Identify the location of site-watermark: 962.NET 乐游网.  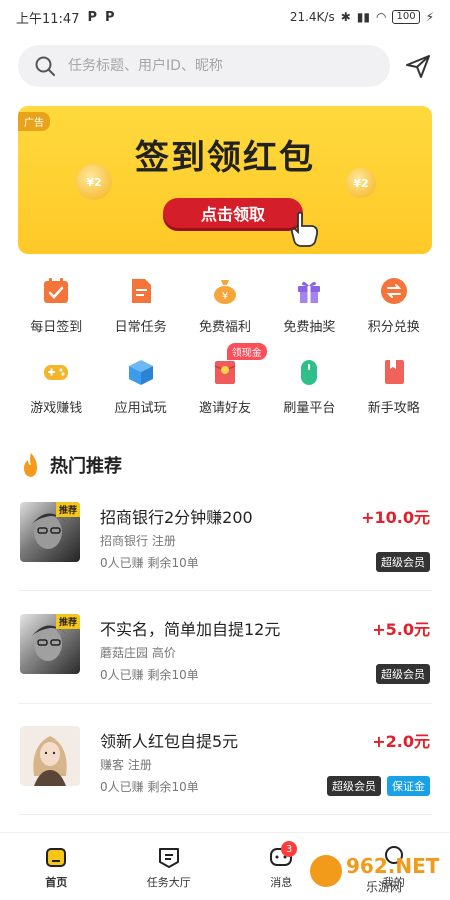
(376, 871).